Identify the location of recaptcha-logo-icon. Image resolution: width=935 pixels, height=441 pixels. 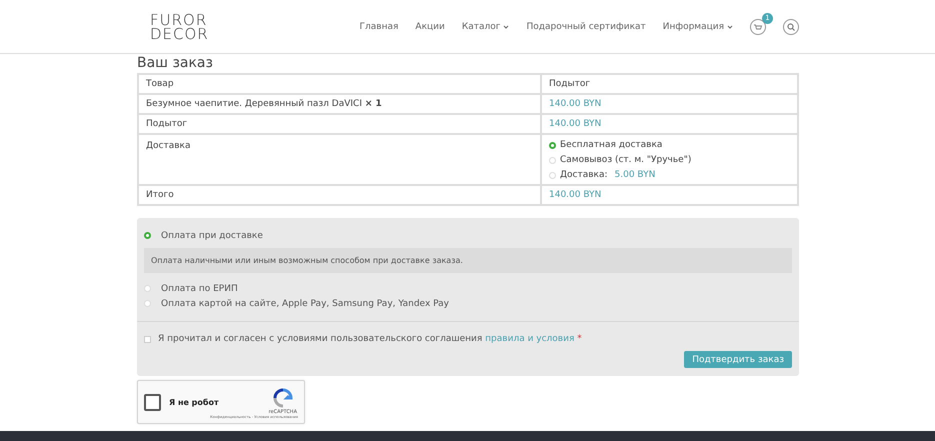
(282, 398).